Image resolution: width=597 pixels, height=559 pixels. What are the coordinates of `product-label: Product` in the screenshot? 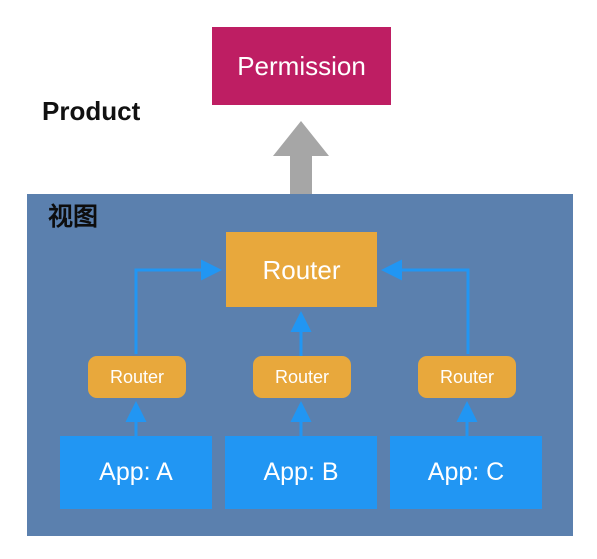 It's located at (91, 111).